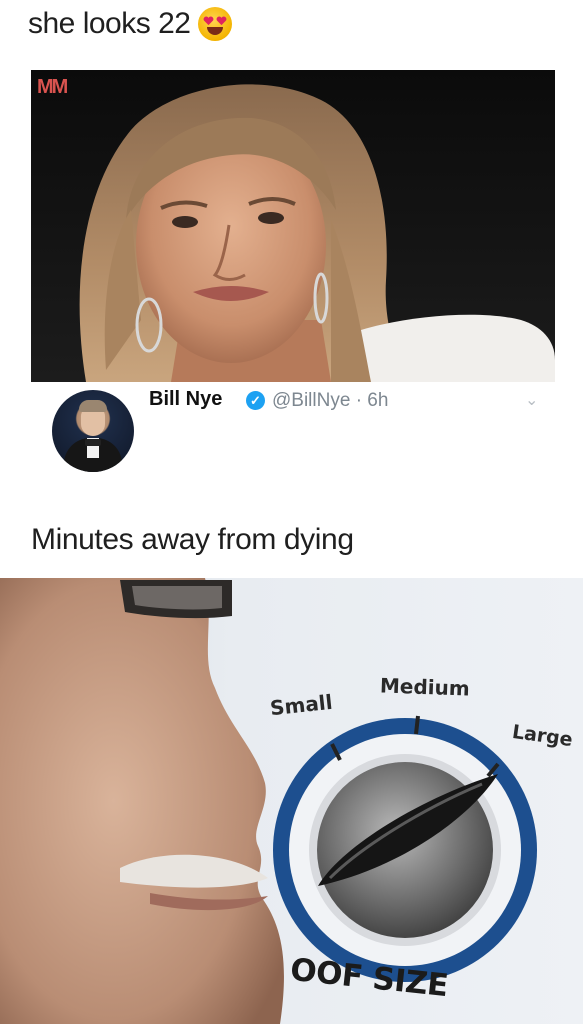 This screenshot has width=583, height=1024. Describe the element at coordinates (330, 401) in the screenshot. I see `tweet-handle-time: @BillNye · 6h` at that location.